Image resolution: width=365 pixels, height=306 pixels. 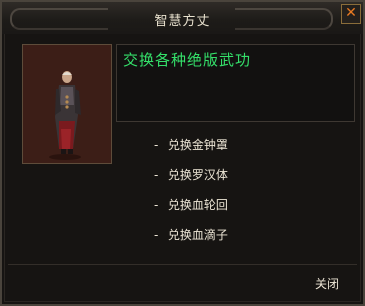 What do you see at coordinates (65, 115) in the screenshot?
I see `monk-figure-icon` at bounding box center [65, 115].